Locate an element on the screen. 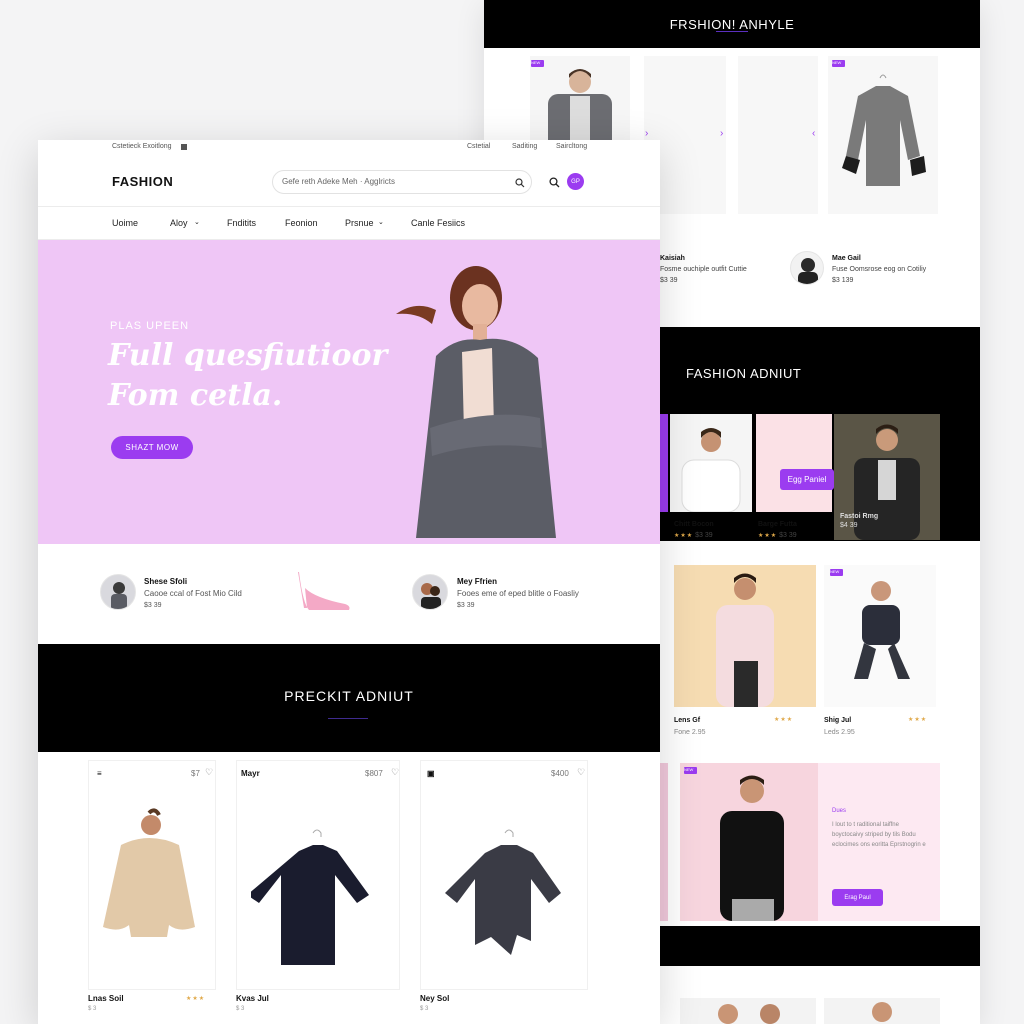  hero-title-line: Full quesfiutioor is located at coordinates (248, 355).